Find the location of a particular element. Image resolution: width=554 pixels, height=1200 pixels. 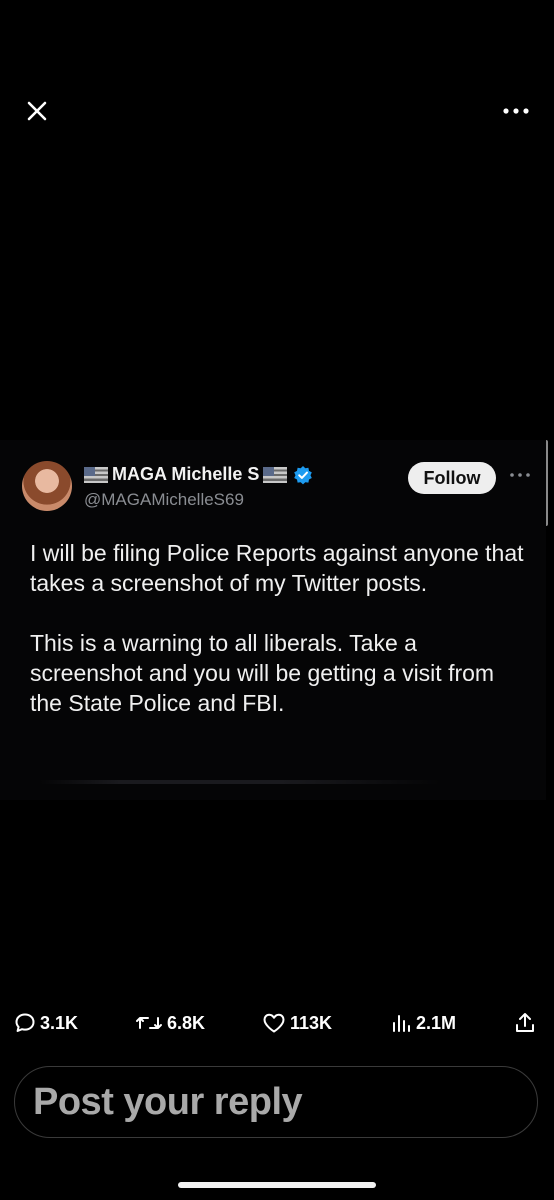

heart-icon is located at coordinates (274, 1023).